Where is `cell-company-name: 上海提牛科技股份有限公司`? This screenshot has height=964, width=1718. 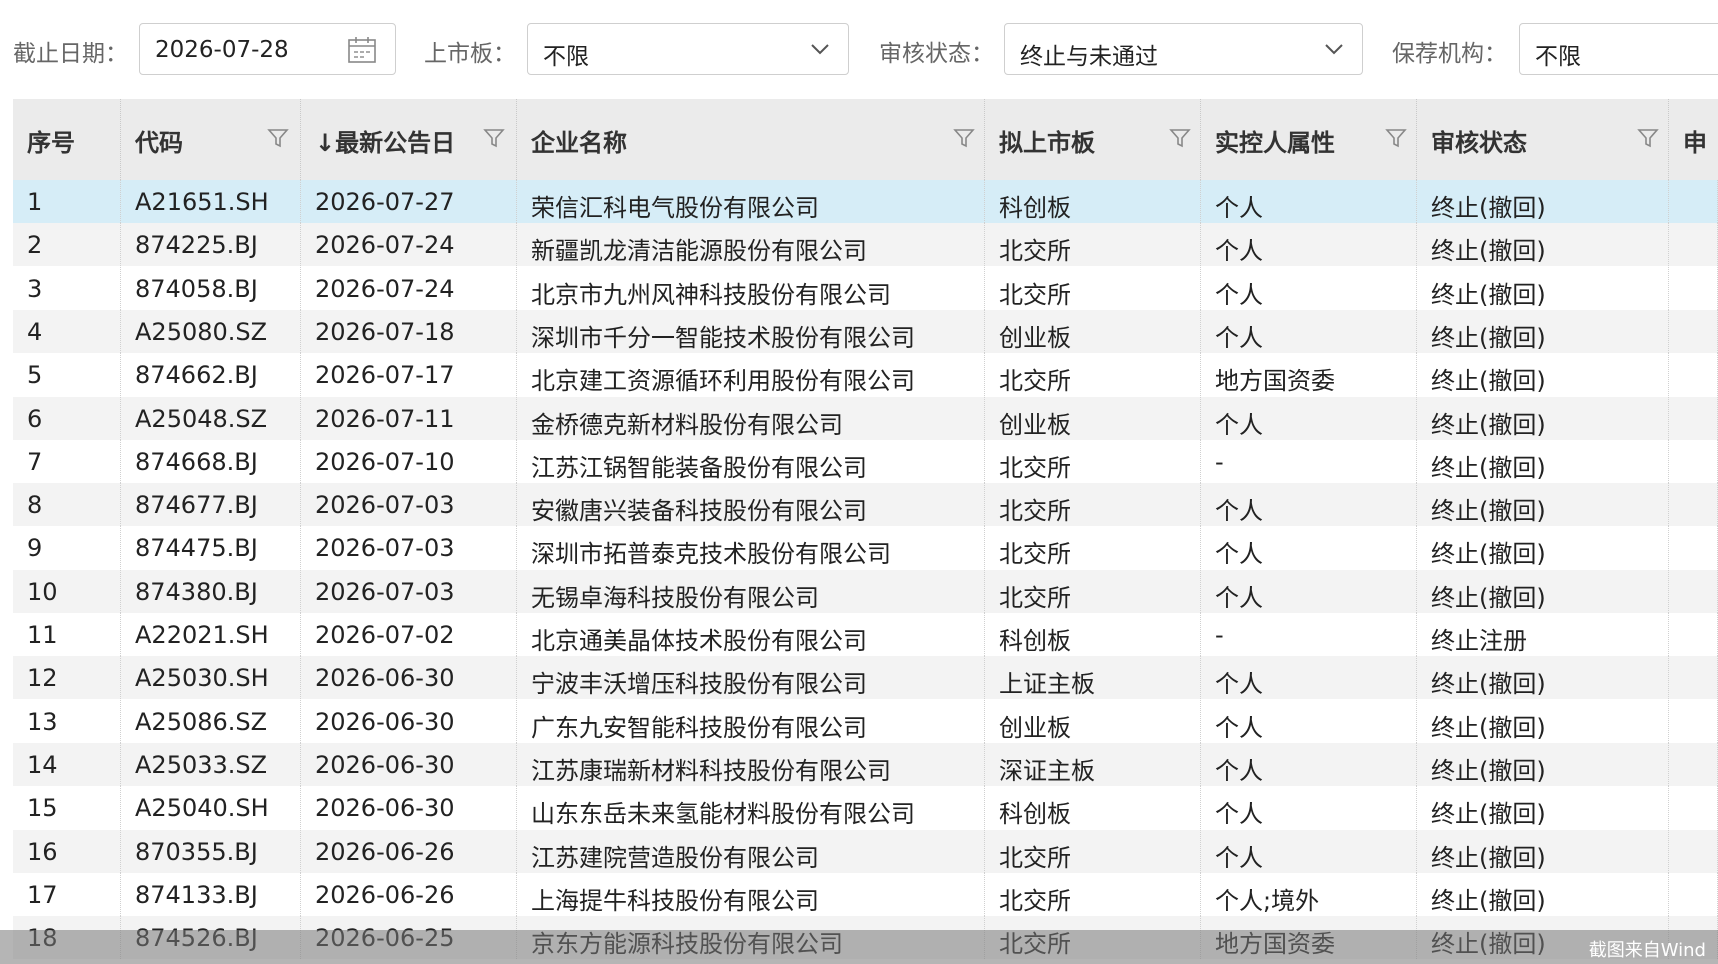
cell-company-name: 上海提牛科技股份有限公司 is located at coordinates (751, 894).